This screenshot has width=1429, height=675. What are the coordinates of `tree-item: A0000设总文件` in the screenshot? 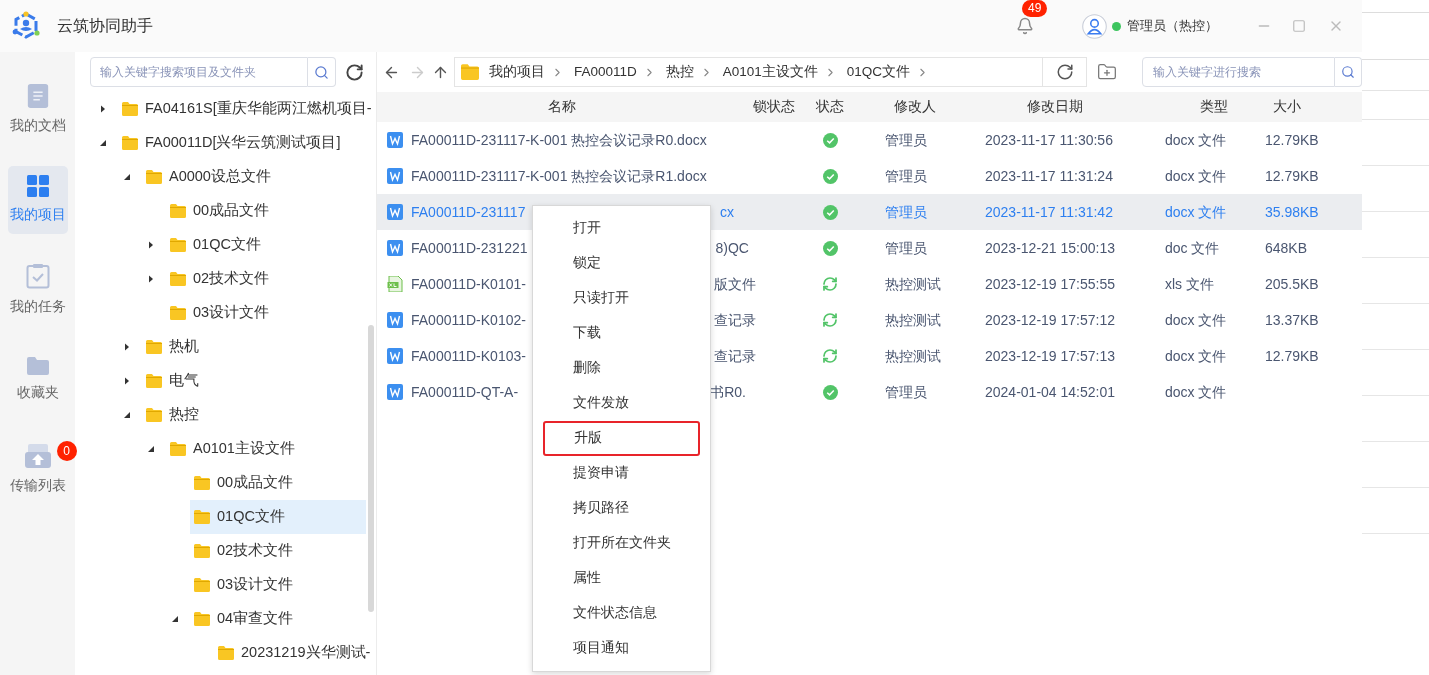 It's located at (212, 177).